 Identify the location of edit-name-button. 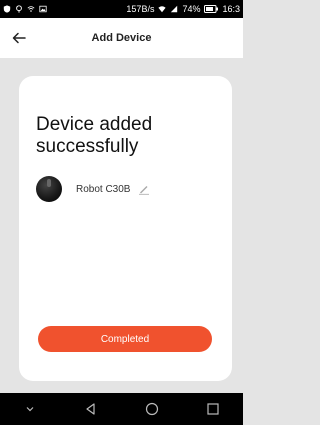
(144, 189).